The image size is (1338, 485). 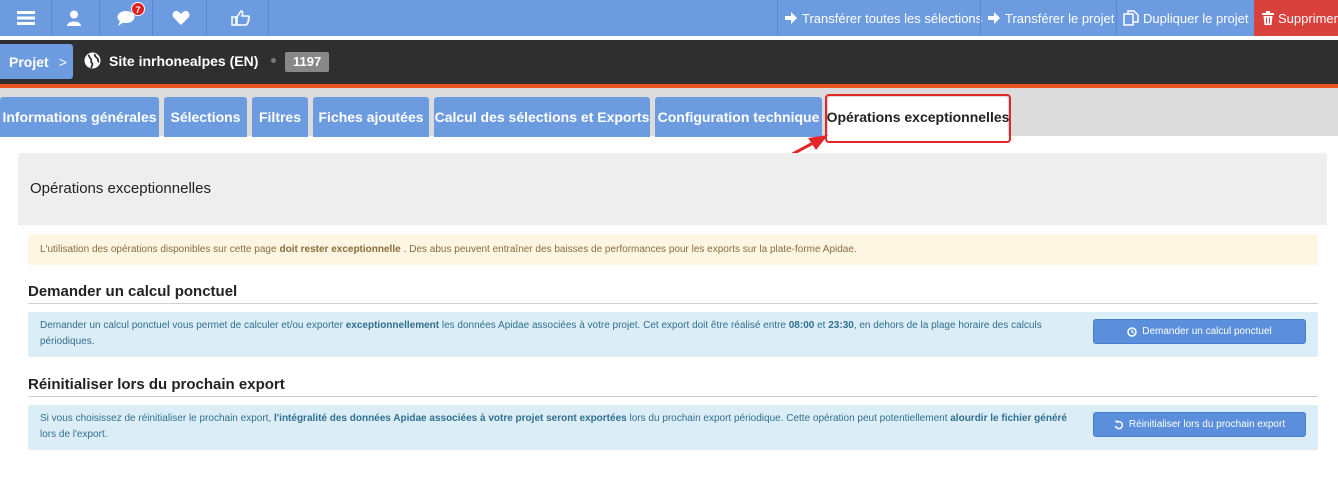 What do you see at coordinates (1132, 331) in the screenshot?
I see `clock-icon` at bounding box center [1132, 331].